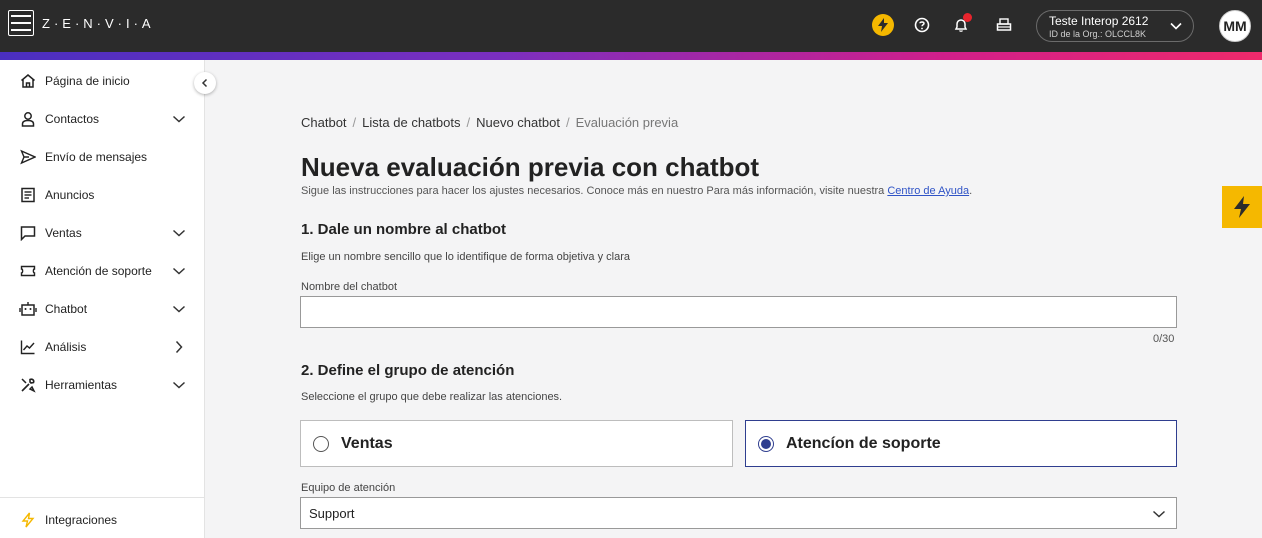 Image resolution: width=1262 pixels, height=538 pixels. What do you see at coordinates (967, 17) in the screenshot?
I see `notification-dot` at bounding box center [967, 17].